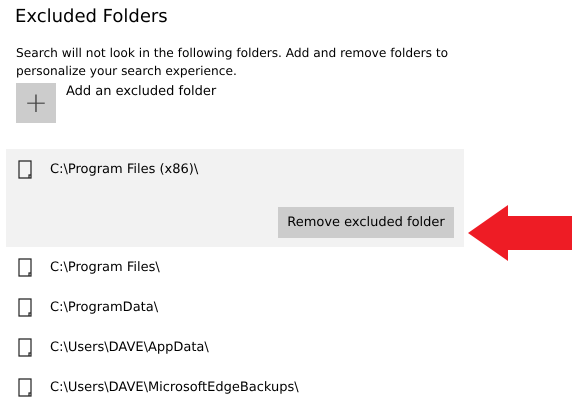  What do you see at coordinates (105, 267) in the screenshot?
I see `folder-path: C:\Program Files\` at bounding box center [105, 267].